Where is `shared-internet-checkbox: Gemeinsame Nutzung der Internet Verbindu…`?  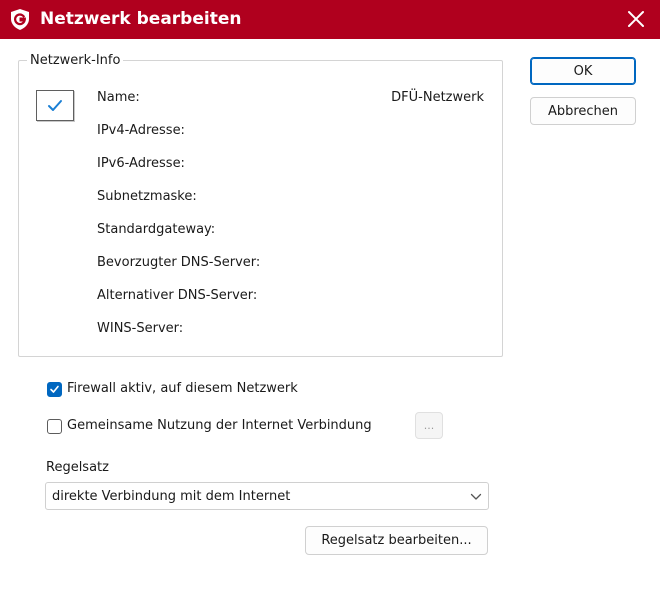
shared-internet-checkbox: Gemeinsame Nutzung der Internet Verbindu… is located at coordinates (209, 426).